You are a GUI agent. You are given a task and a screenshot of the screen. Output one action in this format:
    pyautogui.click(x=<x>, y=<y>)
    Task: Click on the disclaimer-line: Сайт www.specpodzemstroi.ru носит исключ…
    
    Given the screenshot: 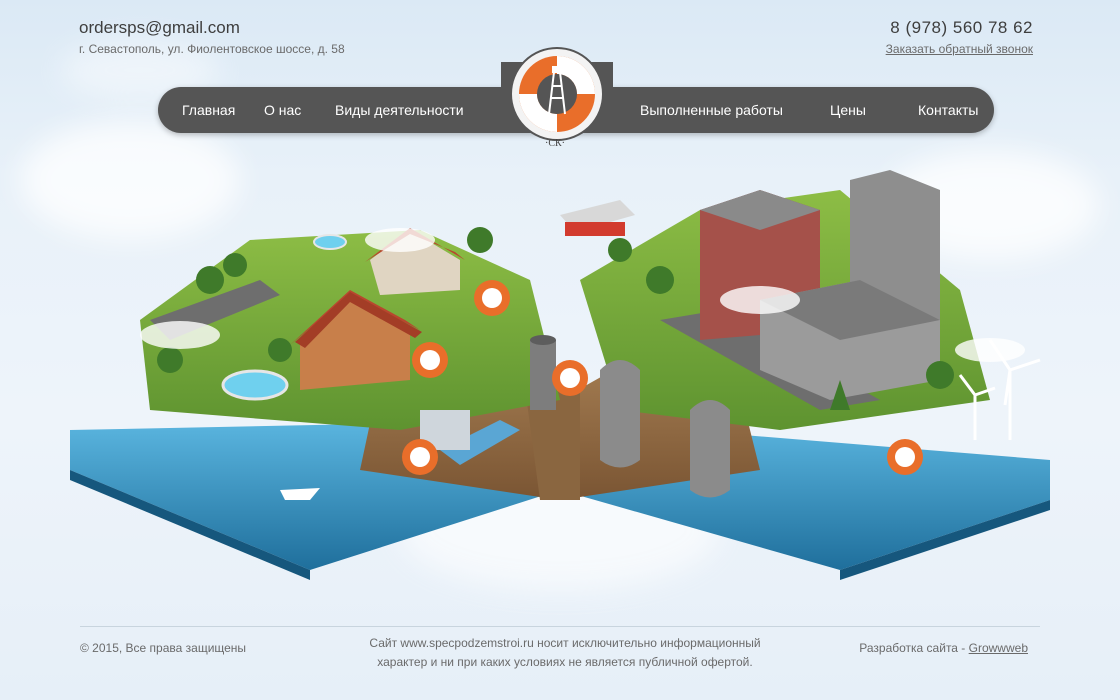 What is the action you would take?
    pyautogui.click(x=565, y=643)
    